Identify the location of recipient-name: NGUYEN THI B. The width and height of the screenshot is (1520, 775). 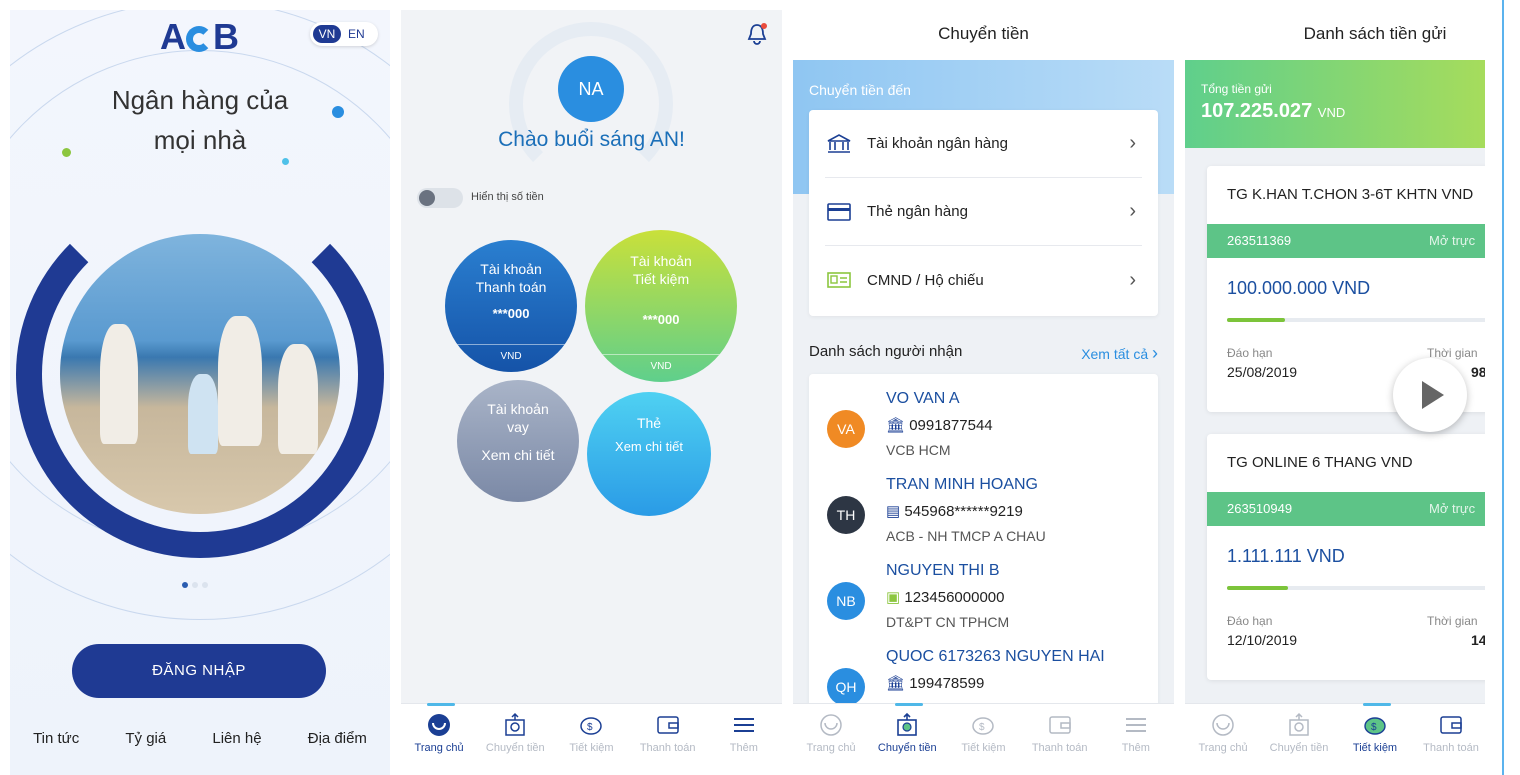
(943, 570).